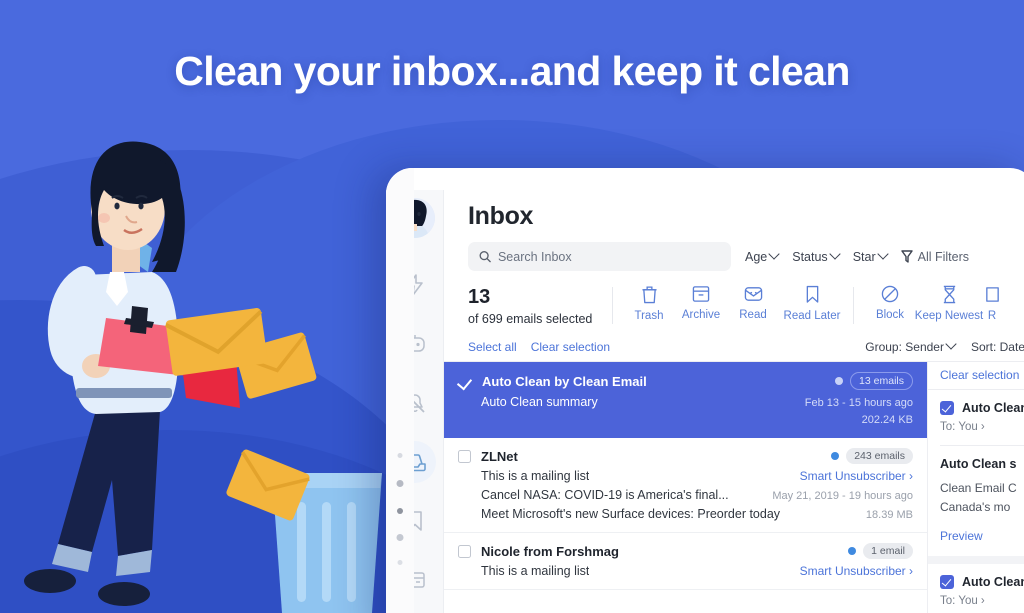 Image resolution: width=1024 pixels, height=613 pixels. What do you see at coordinates (649, 316) in the screenshot?
I see `trash-label: Trash` at bounding box center [649, 316].